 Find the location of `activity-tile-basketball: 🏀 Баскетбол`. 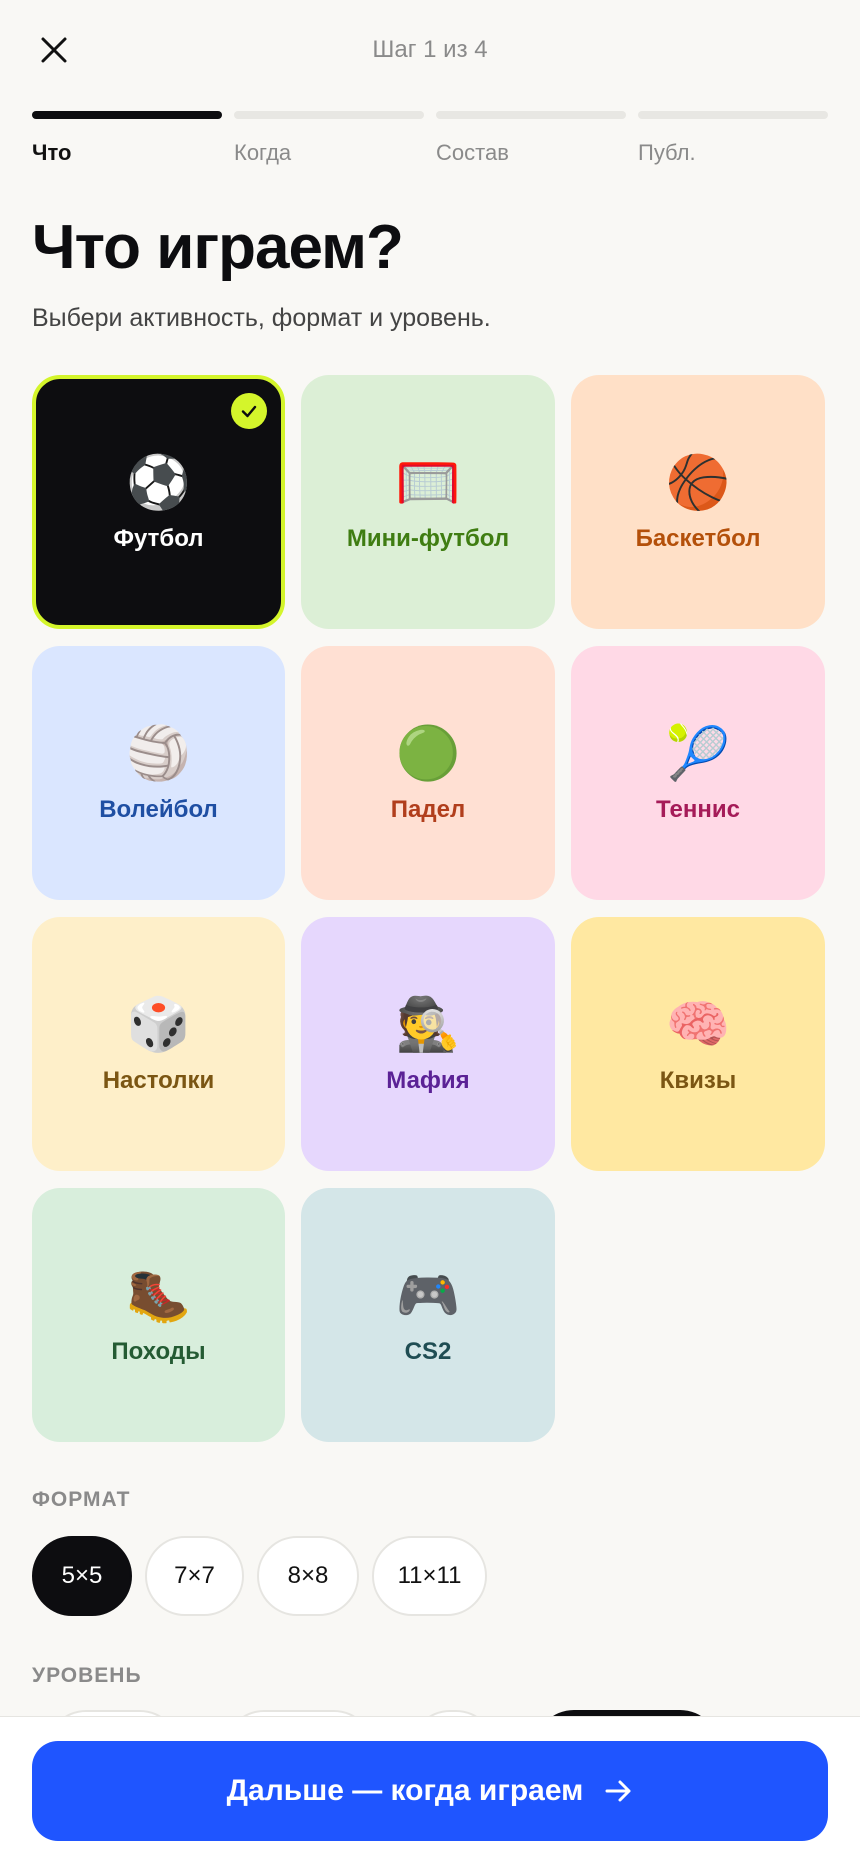

activity-tile-basketball: 🏀 Баскетбол is located at coordinates (698, 502).